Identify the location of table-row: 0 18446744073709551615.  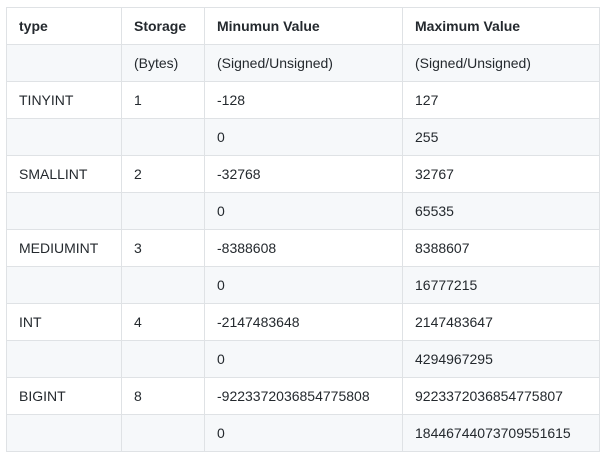
(303, 433).